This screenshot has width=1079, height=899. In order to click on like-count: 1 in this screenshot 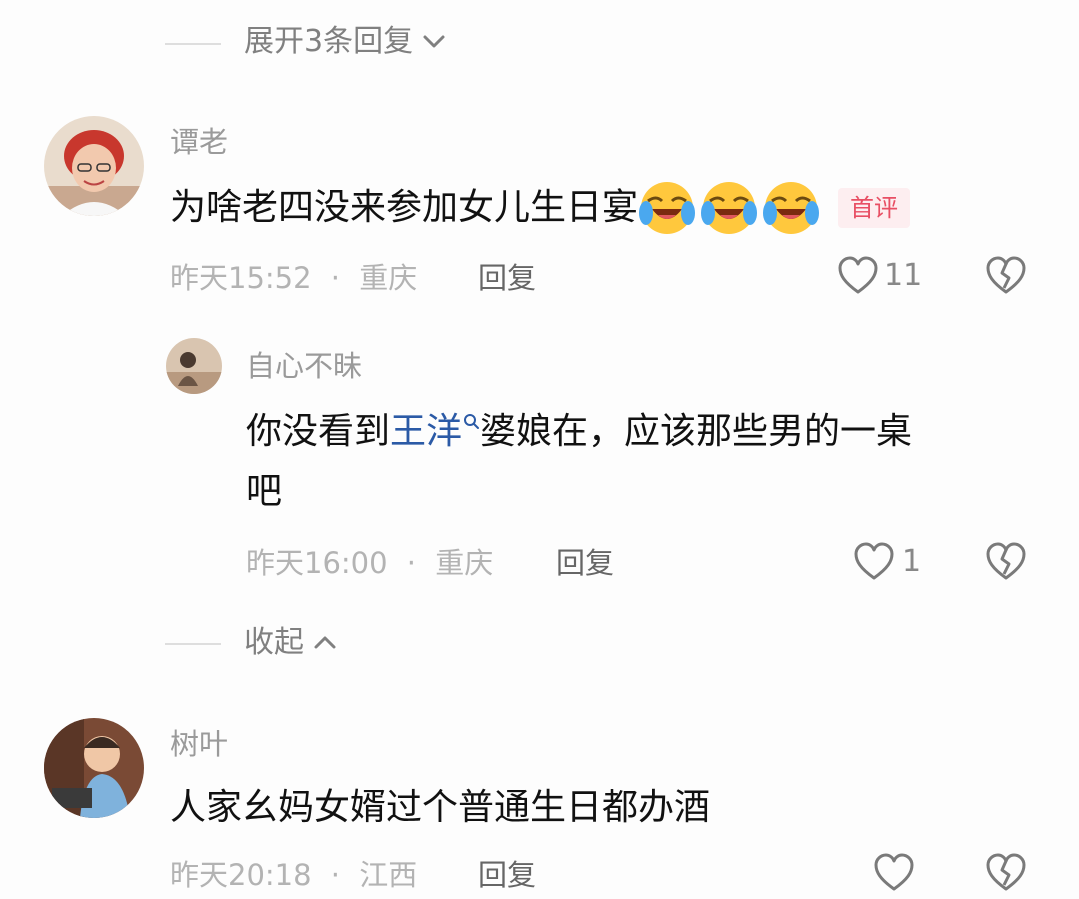, I will do `click(912, 561)`.